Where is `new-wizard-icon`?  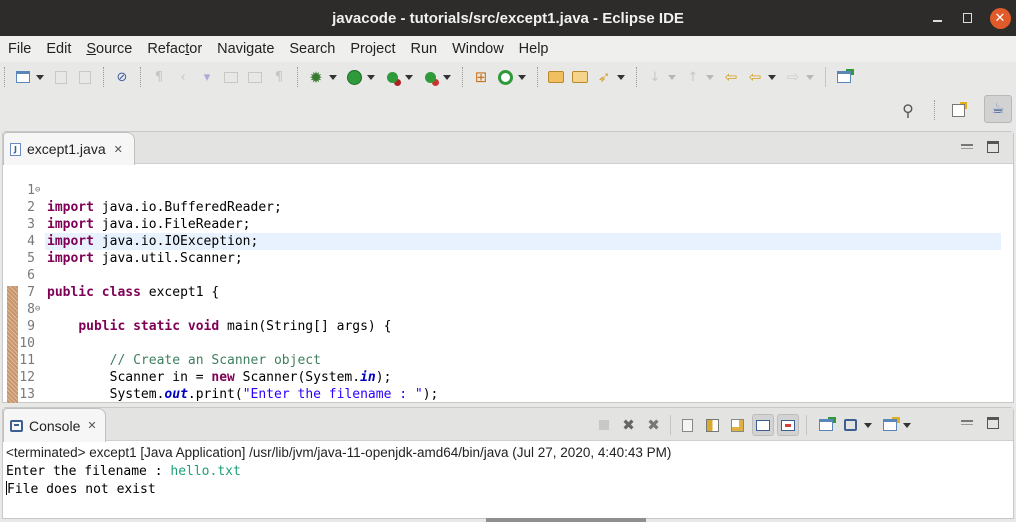 new-wizard-icon is located at coordinates (23, 77).